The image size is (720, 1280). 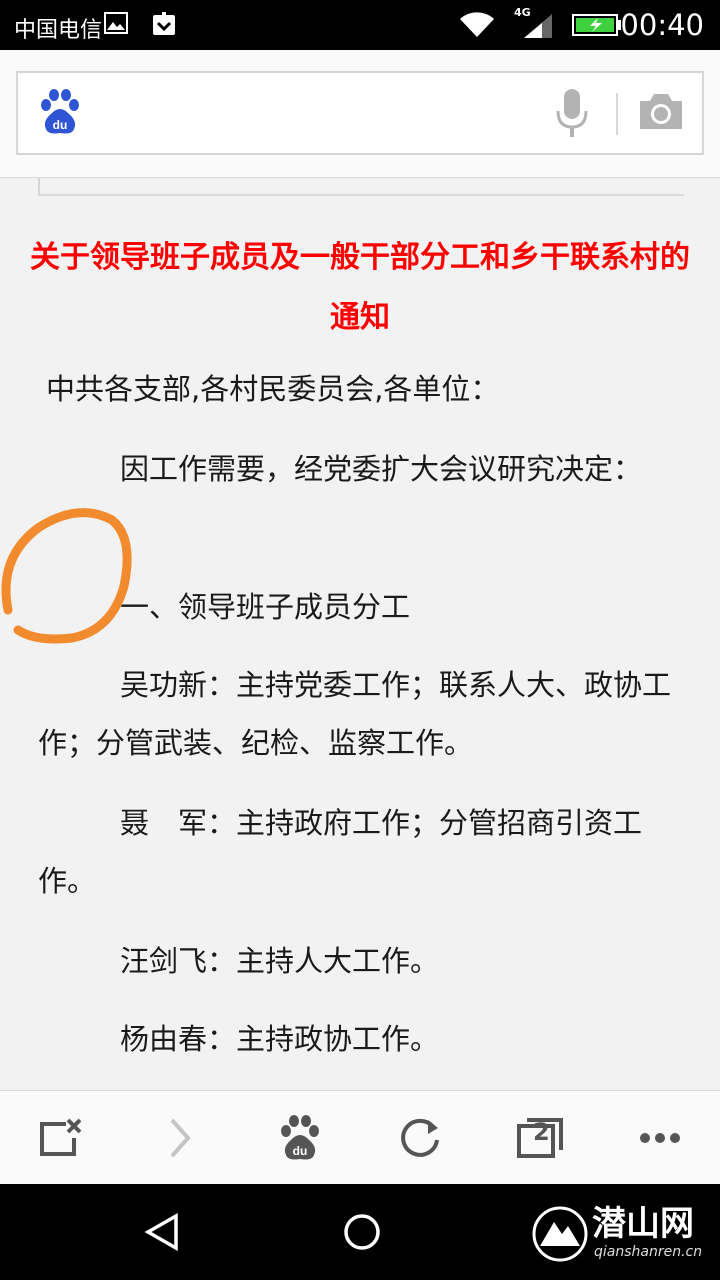 I want to click on system-nav-bar: 潜山网 qianshanren.cn, so click(x=360, y=1232).